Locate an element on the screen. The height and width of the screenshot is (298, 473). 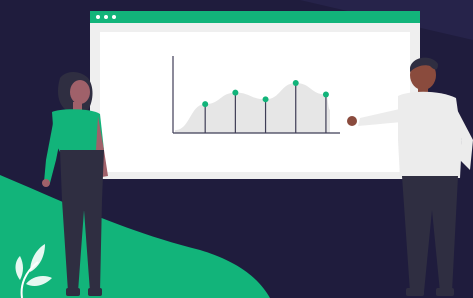
window-titlebar is located at coordinates (255, 17).